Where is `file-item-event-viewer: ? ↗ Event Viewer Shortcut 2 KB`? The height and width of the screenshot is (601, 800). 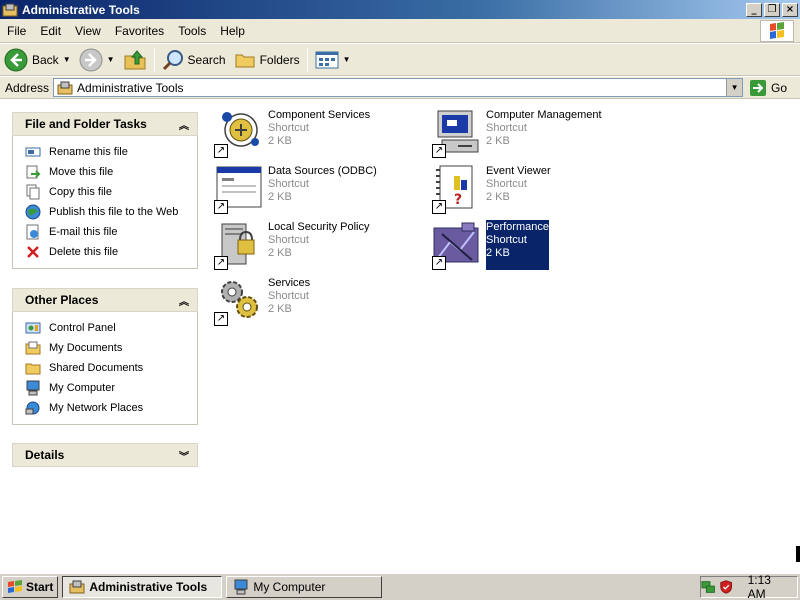
file-item-event-viewer: ? ↗ Event Viewer Shortcut 2 KB is located at coordinates (491, 189).